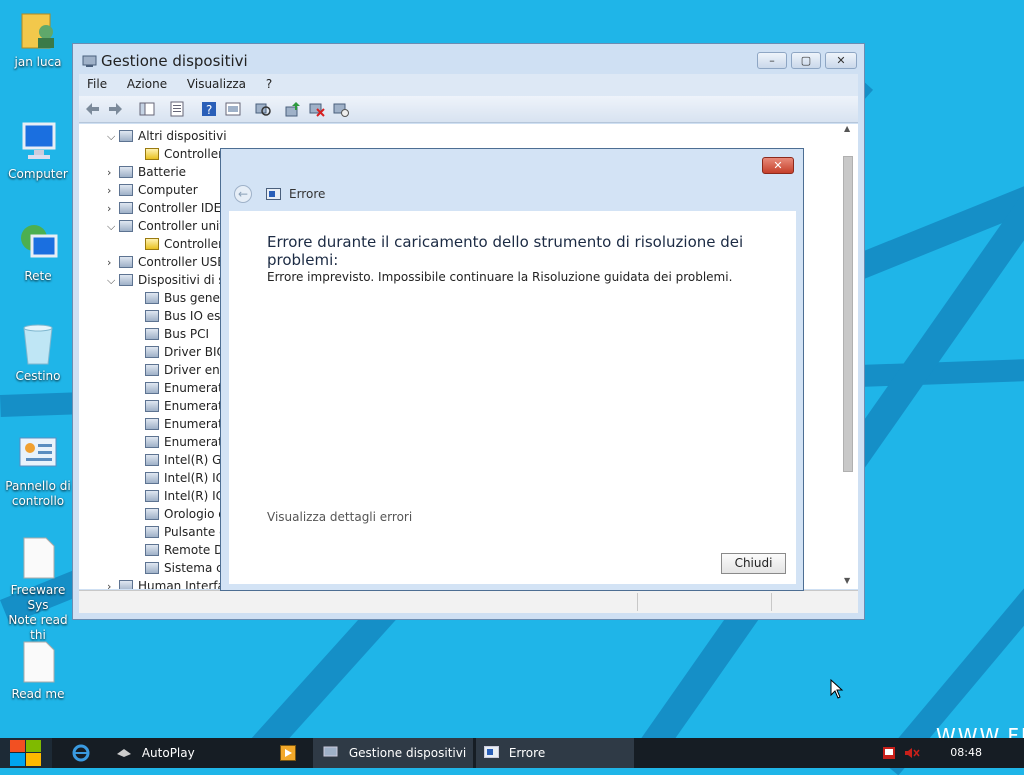 The image size is (1024, 775). I want to click on start-button, so click(26, 753).